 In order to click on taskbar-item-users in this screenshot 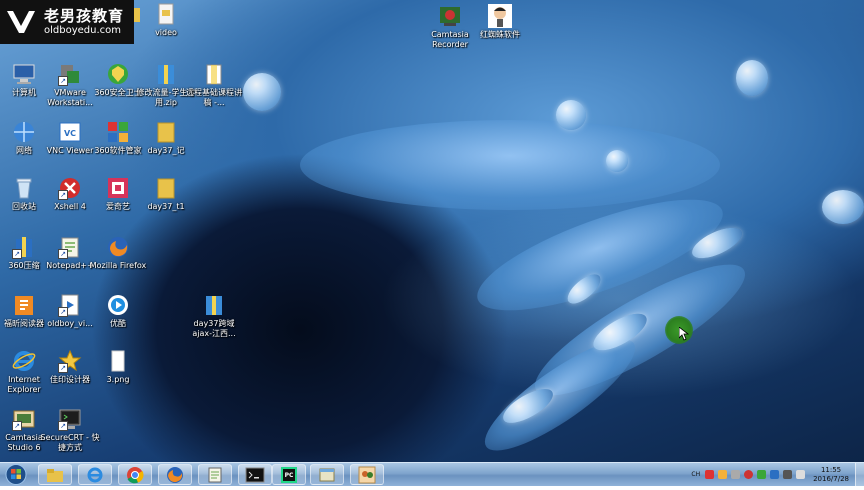, I will do `click(367, 474)`.